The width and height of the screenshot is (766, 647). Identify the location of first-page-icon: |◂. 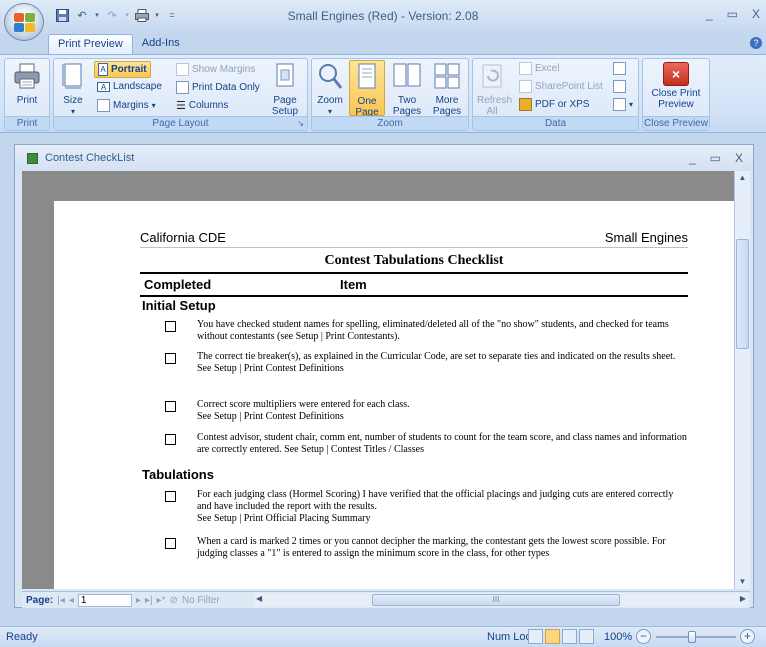
(61, 600).